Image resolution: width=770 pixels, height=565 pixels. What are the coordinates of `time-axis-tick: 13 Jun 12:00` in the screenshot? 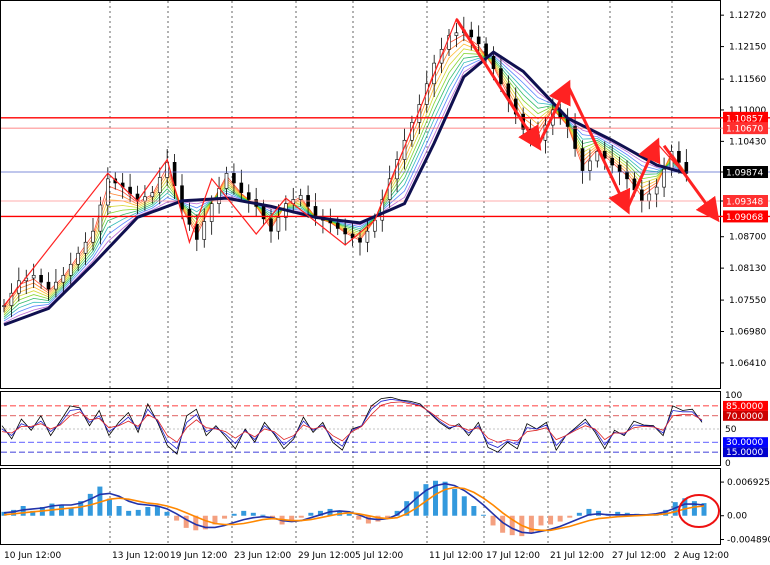 It's located at (140, 556).